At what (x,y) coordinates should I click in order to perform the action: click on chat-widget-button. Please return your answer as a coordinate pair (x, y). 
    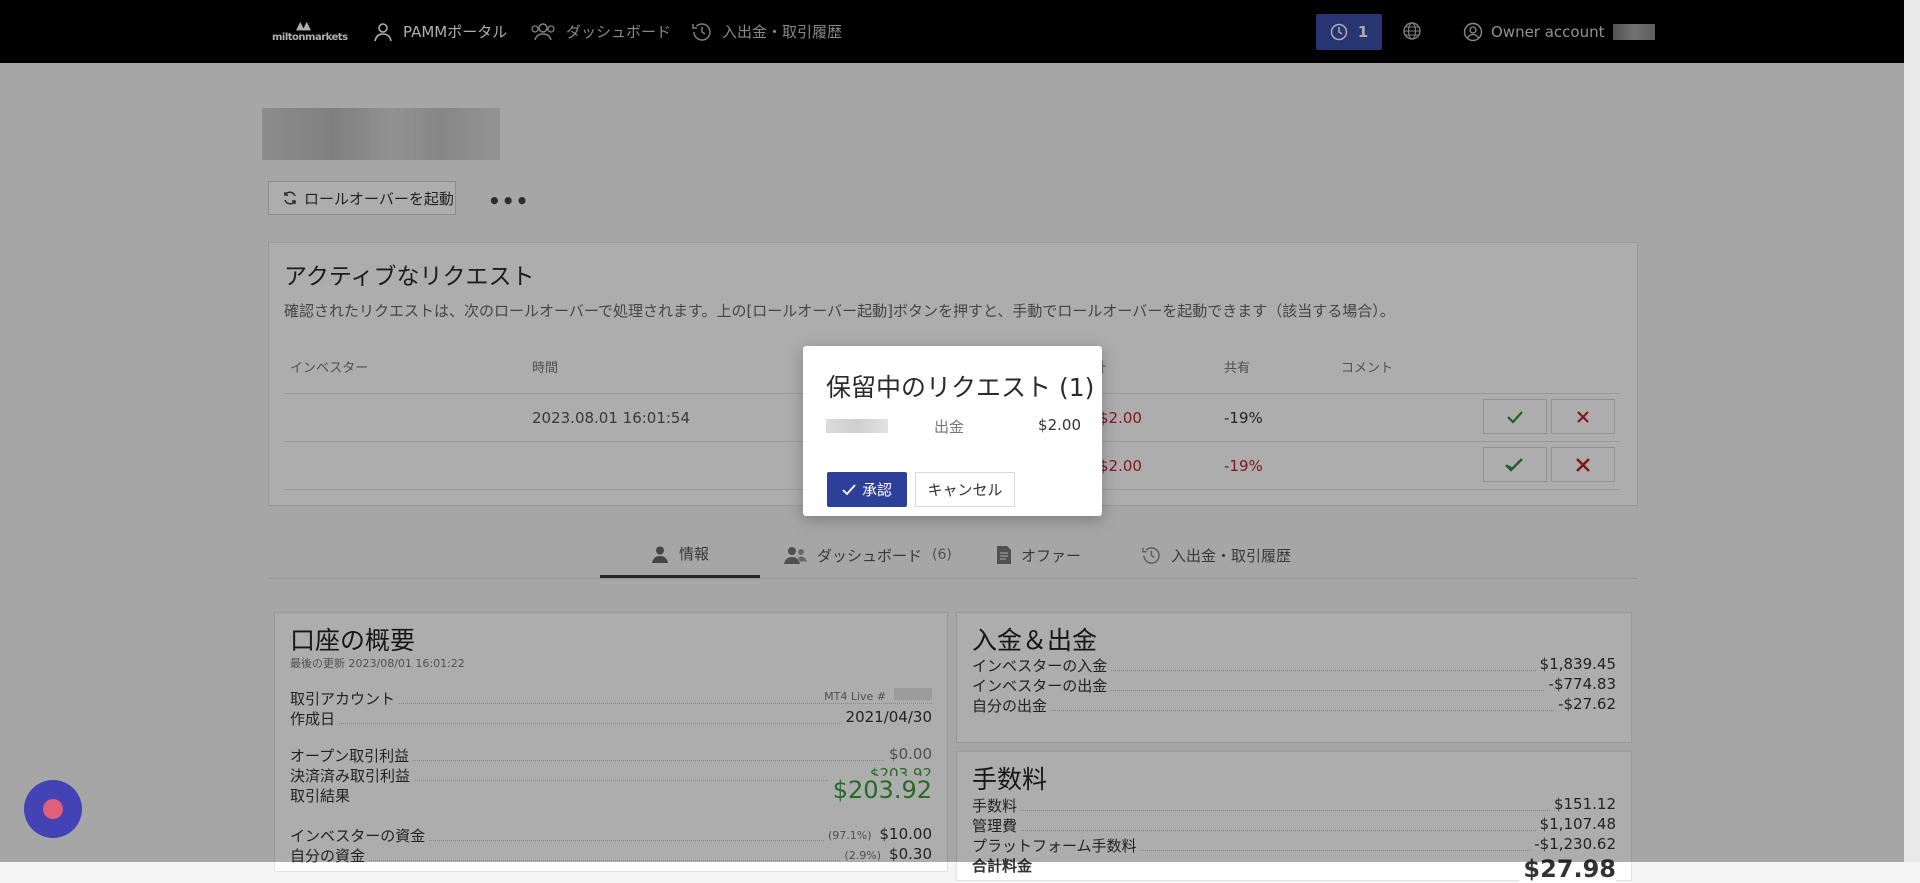
    Looking at the image, I should click on (53, 809).